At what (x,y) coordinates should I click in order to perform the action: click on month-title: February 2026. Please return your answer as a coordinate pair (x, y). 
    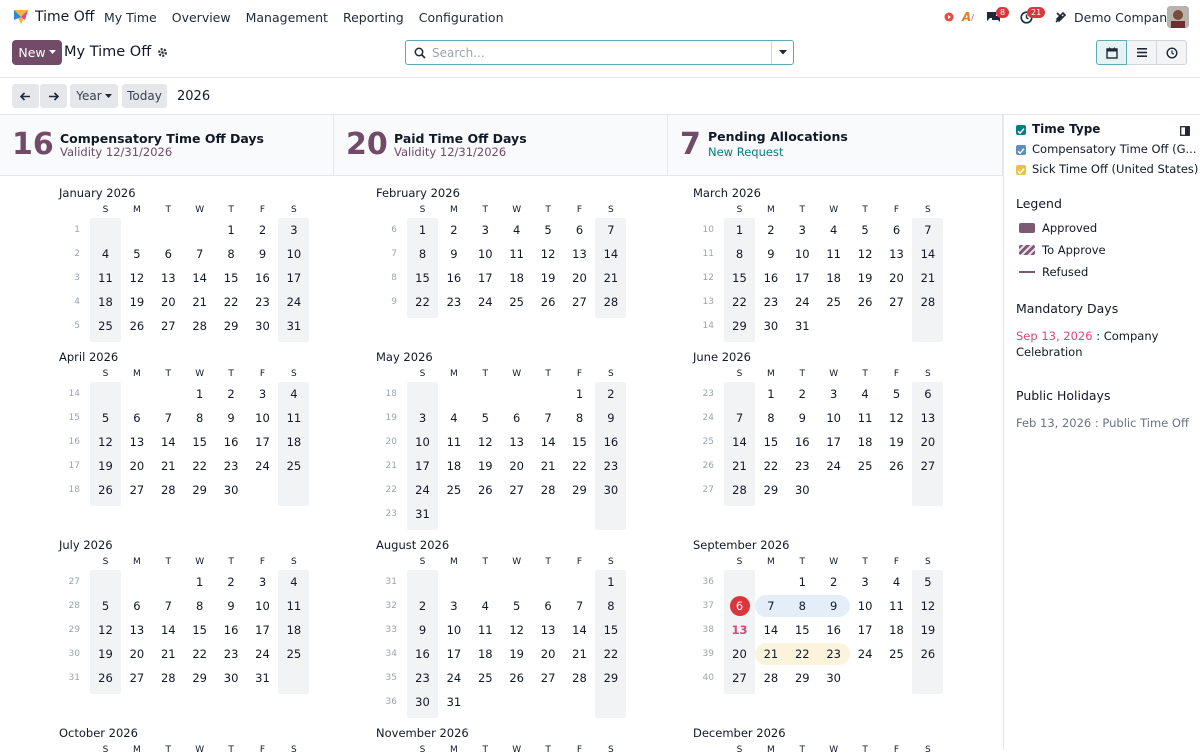
    Looking at the image, I should click on (418, 193).